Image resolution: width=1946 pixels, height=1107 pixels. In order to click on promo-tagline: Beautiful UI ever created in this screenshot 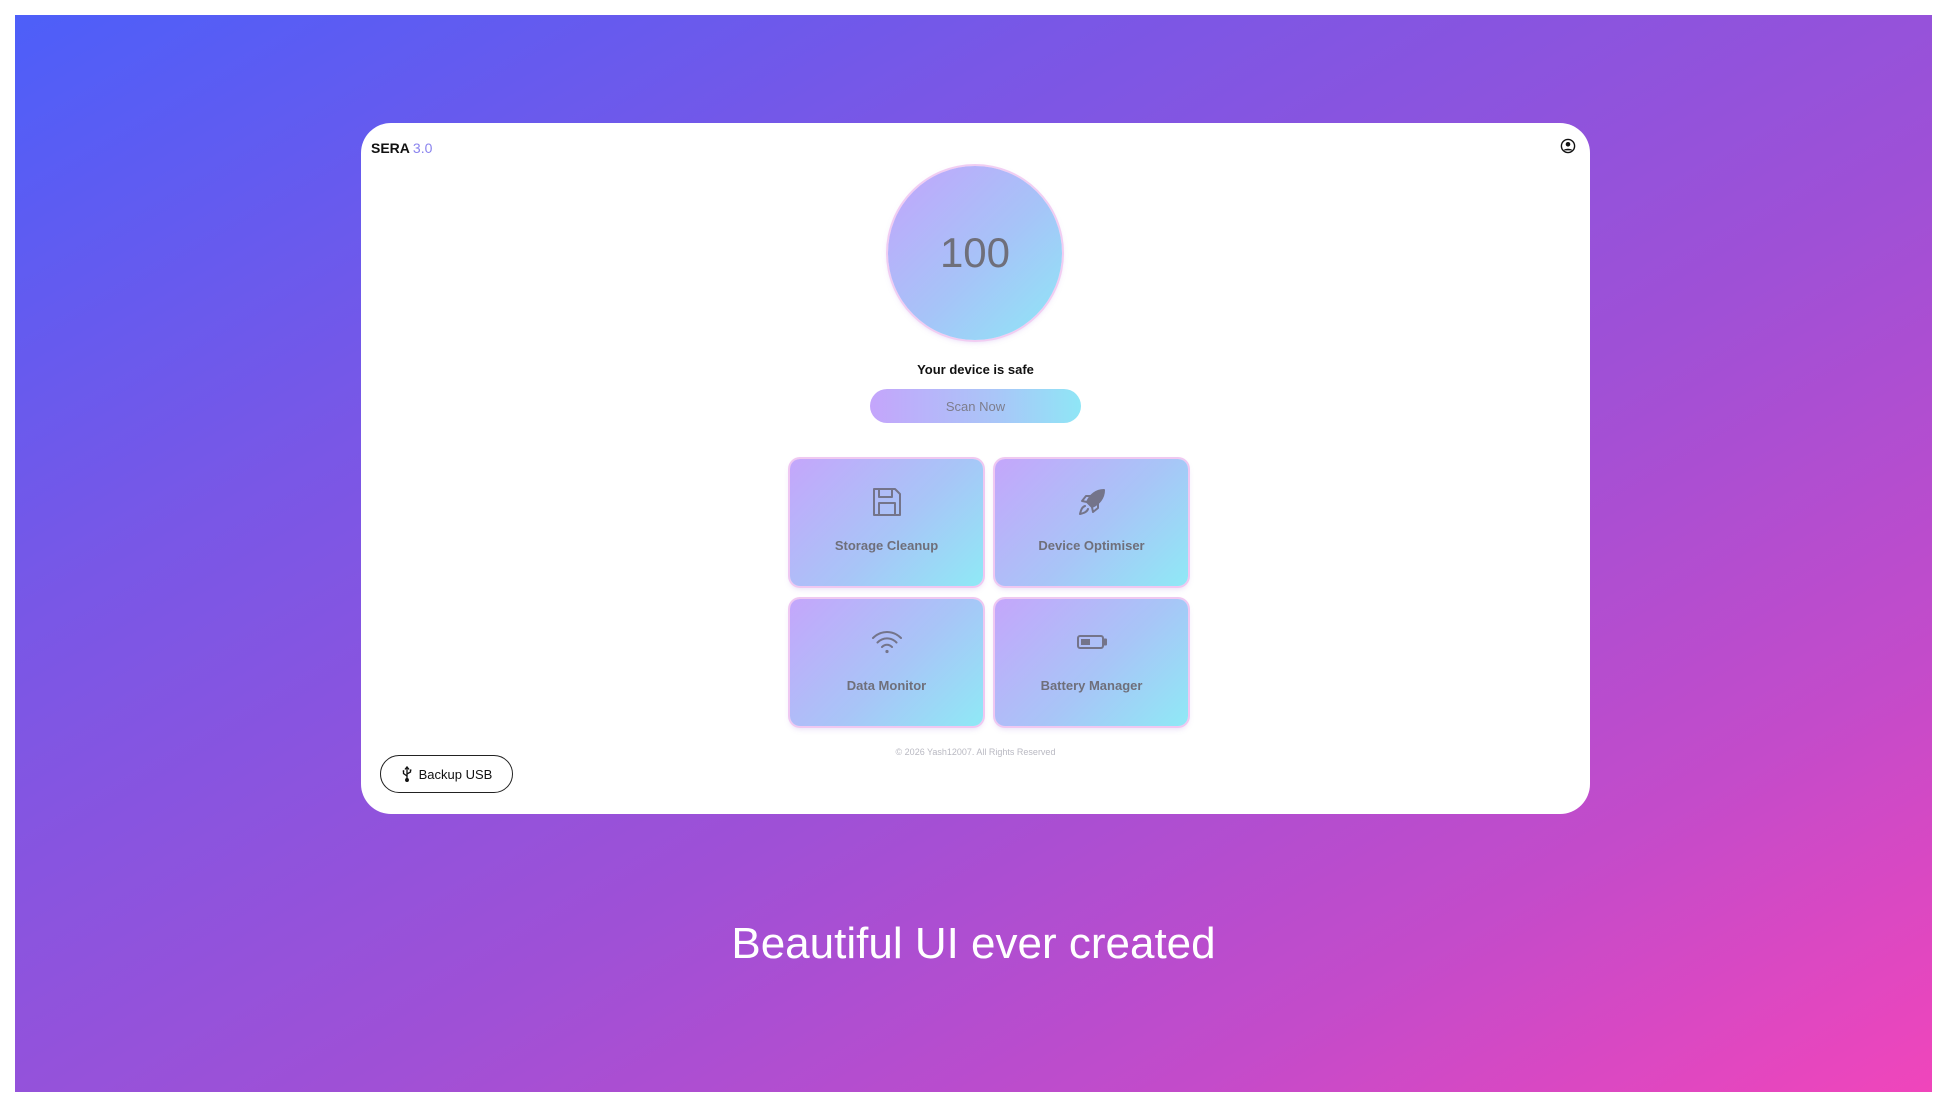, I will do `click(973, 943)`.